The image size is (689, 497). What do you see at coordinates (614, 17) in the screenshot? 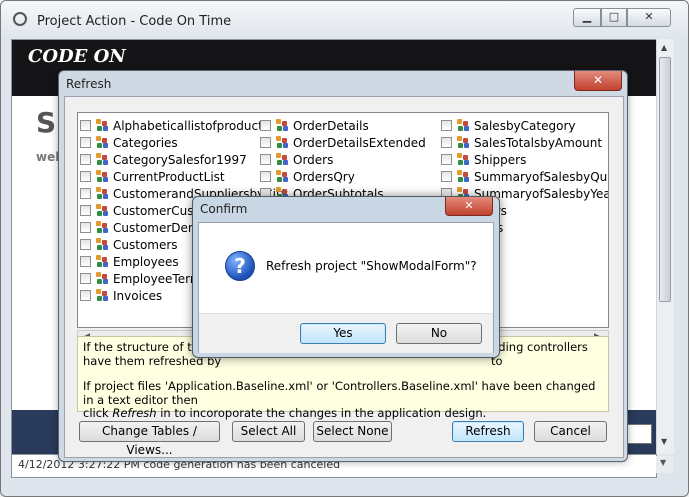
I see `maximize-button: □` at bounding box center [614, 17].